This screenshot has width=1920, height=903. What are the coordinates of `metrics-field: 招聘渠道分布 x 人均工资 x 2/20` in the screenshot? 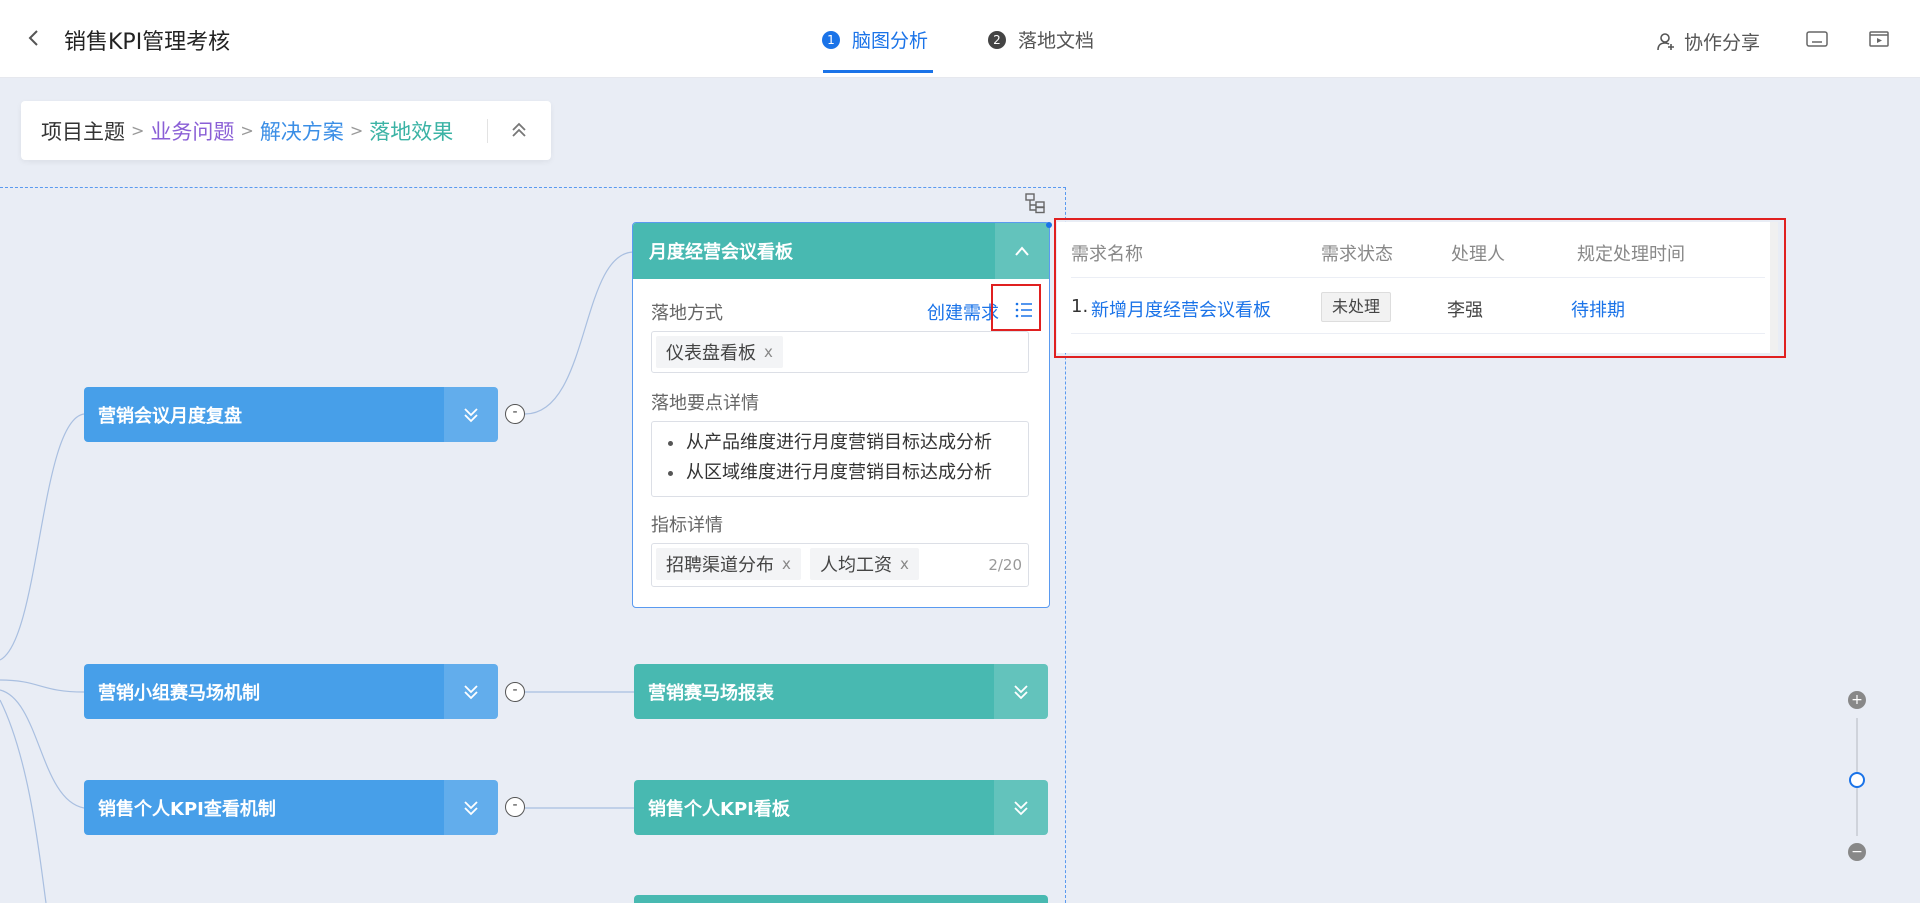 It's located at (840, 565).